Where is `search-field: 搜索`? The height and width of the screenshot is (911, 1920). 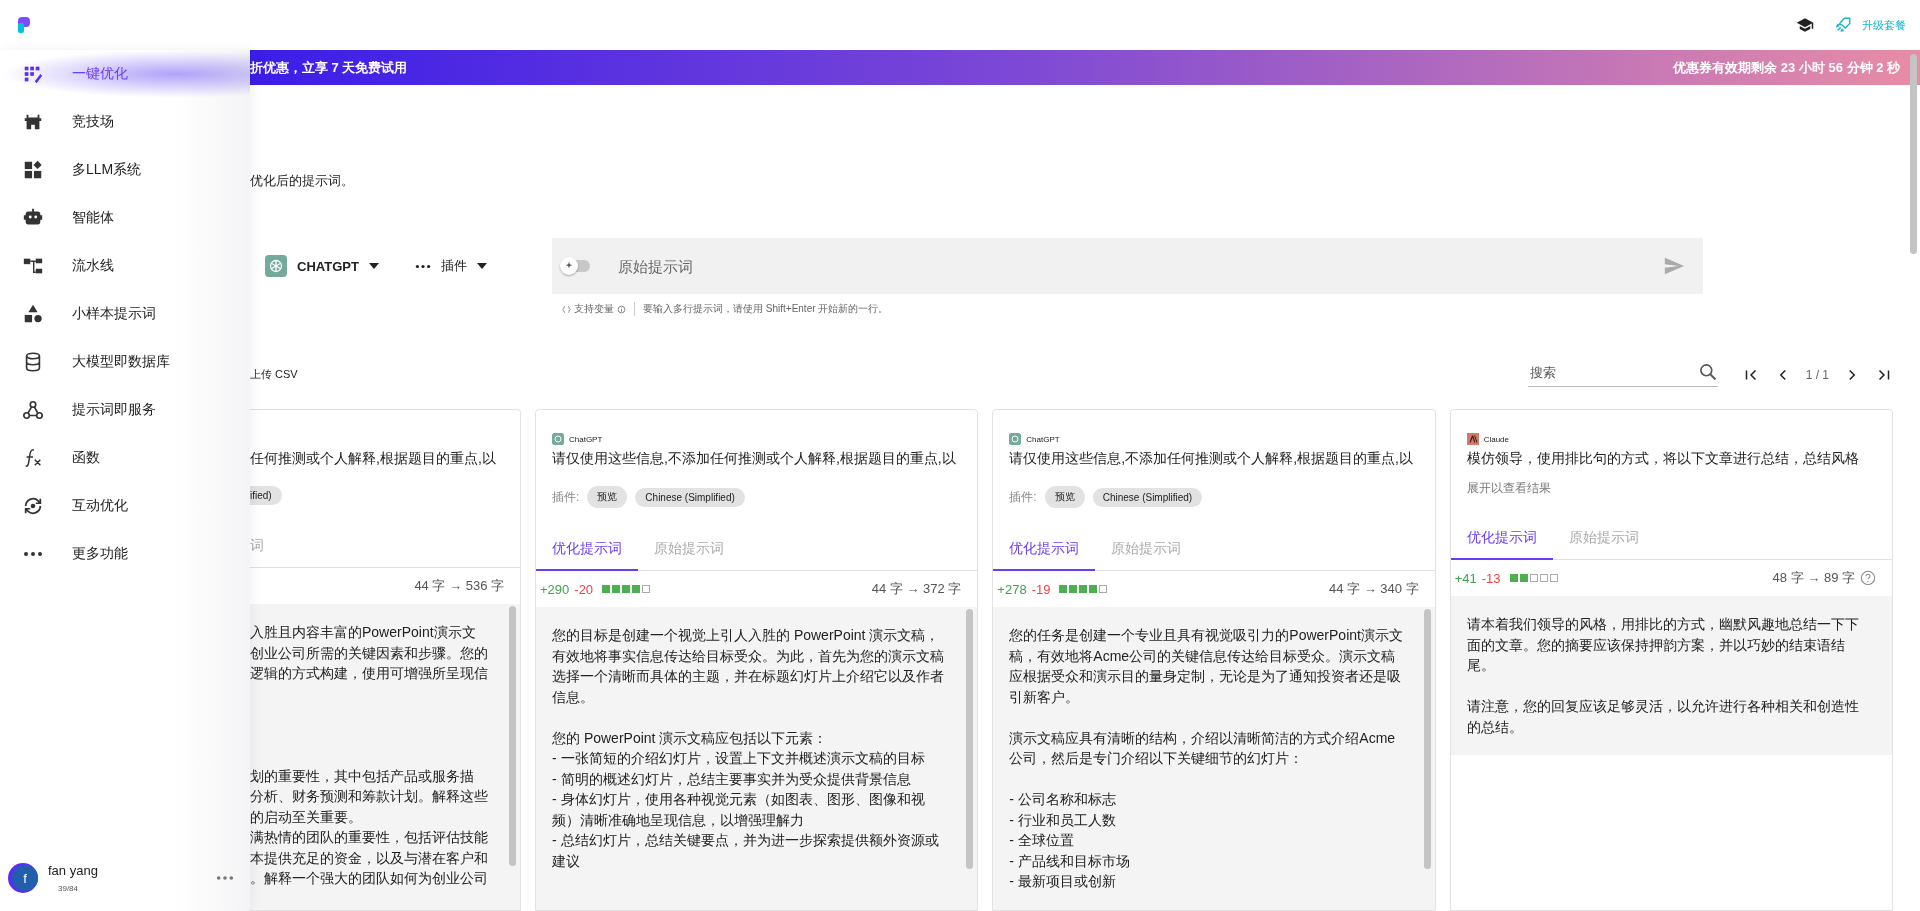
search-field: 搜索 is located at coordinates (1612, 372).